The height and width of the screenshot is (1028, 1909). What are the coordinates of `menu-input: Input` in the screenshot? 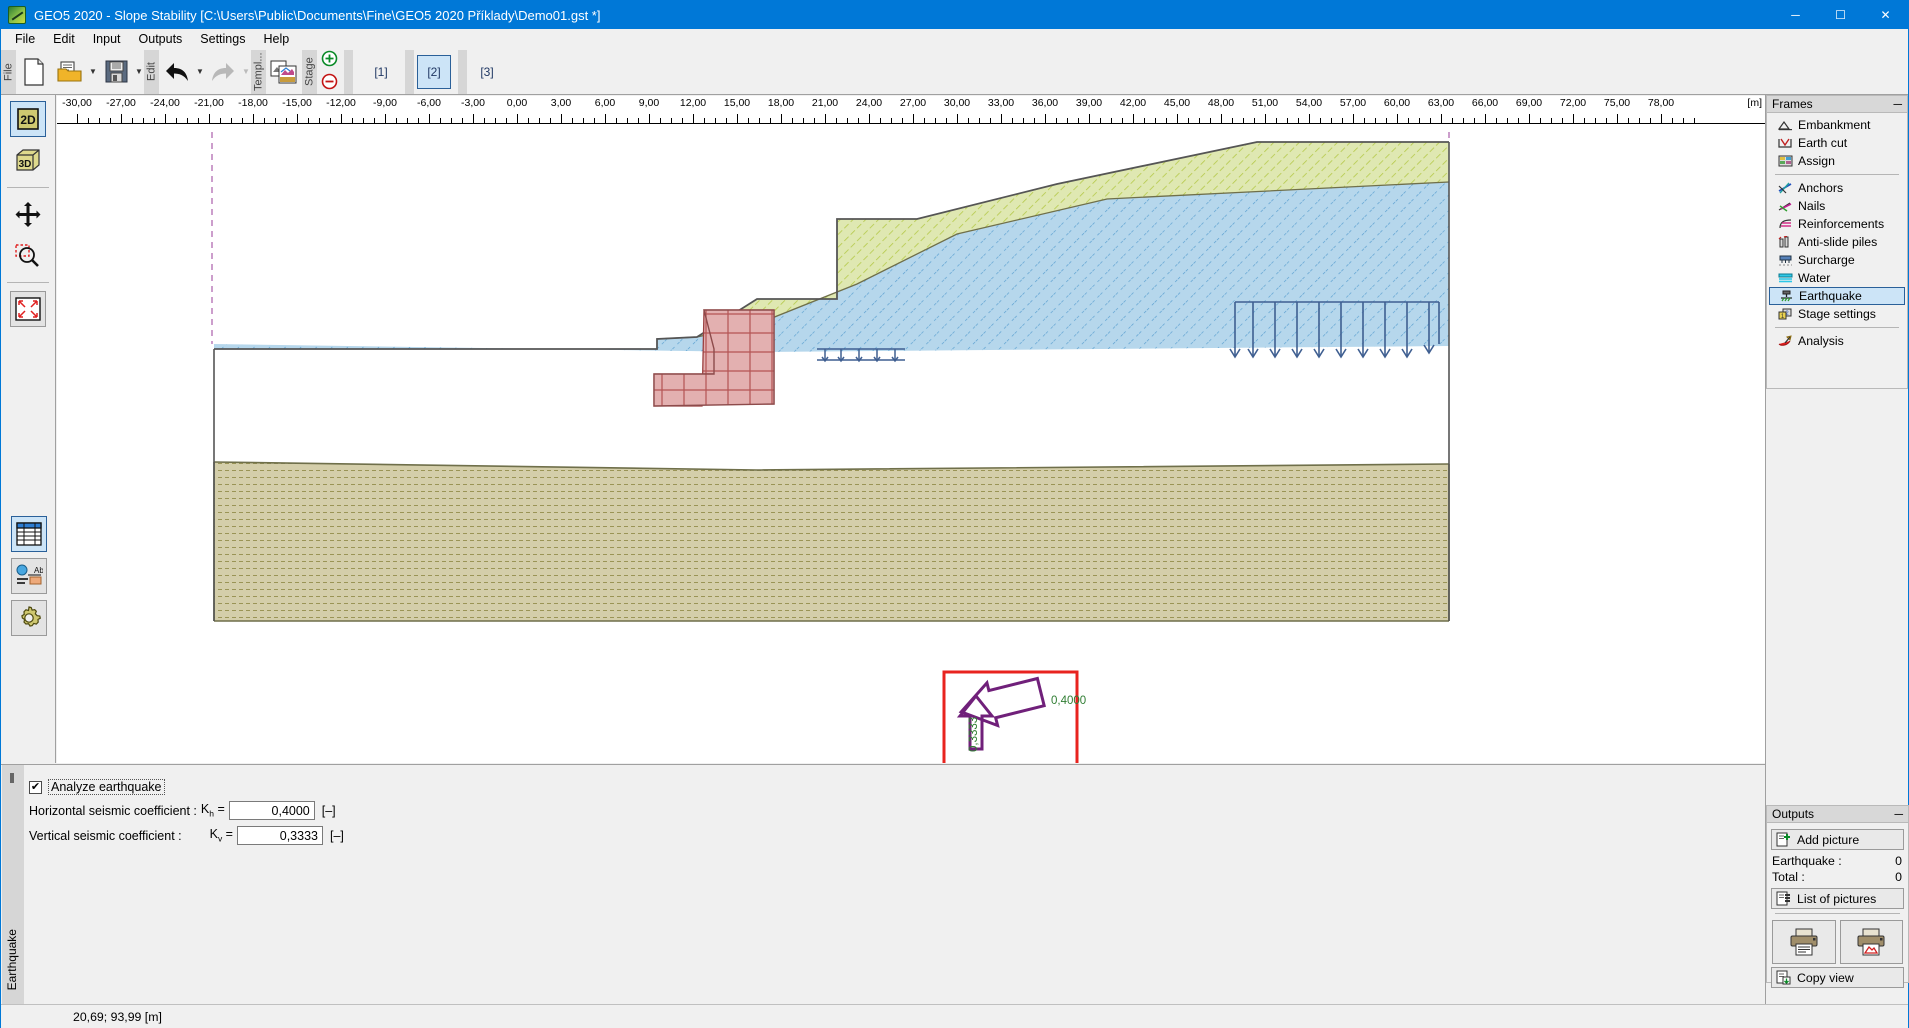 It's located at (107, 39).